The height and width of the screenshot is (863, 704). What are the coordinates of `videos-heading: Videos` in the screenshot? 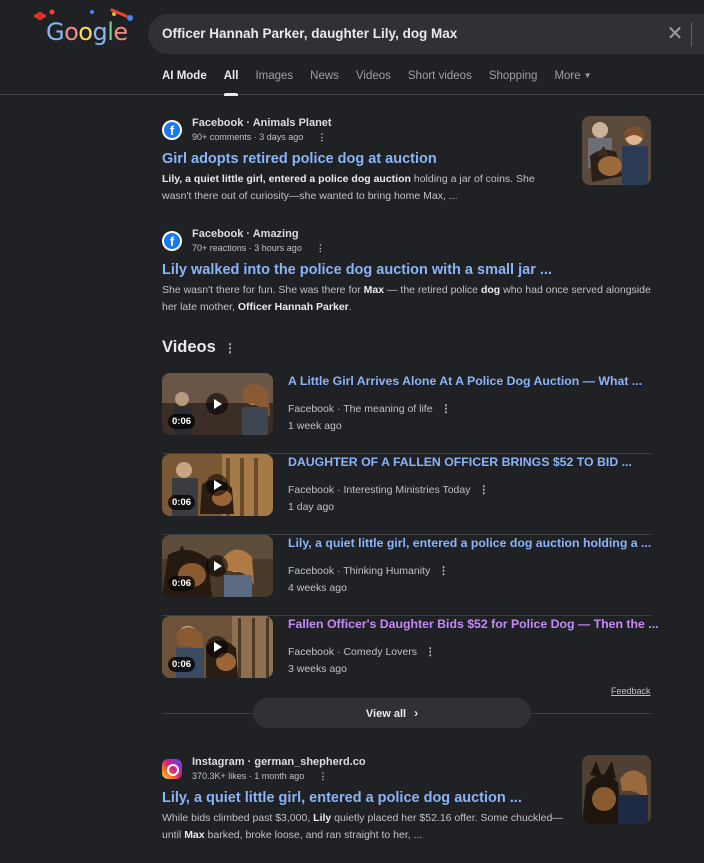 It's located at (189, 347).